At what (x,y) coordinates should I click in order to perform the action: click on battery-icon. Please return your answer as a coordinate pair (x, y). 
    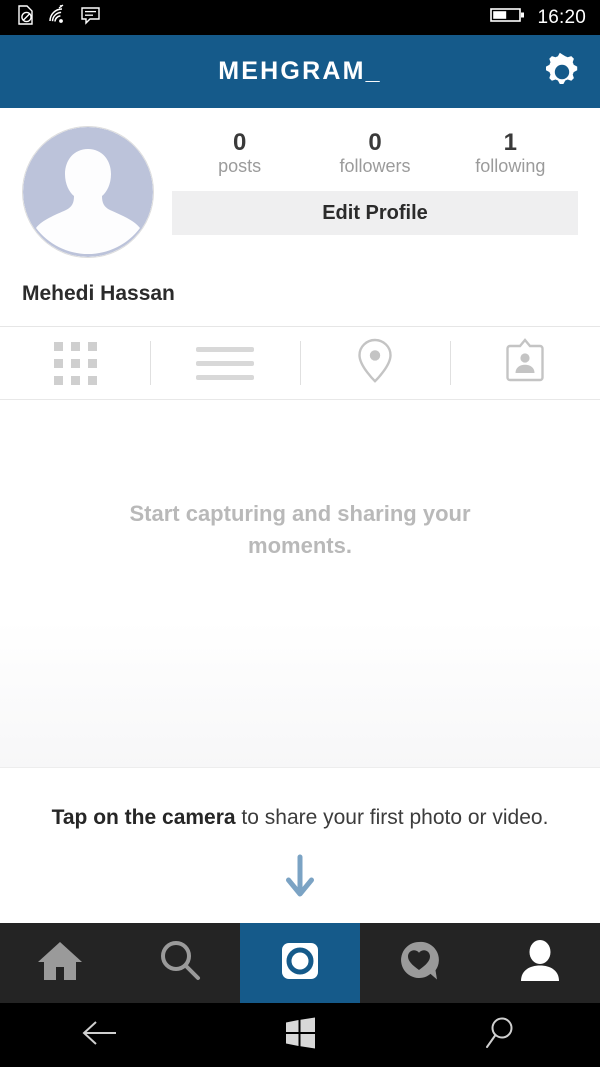
    Looking at the image, I should click on (508, 17).